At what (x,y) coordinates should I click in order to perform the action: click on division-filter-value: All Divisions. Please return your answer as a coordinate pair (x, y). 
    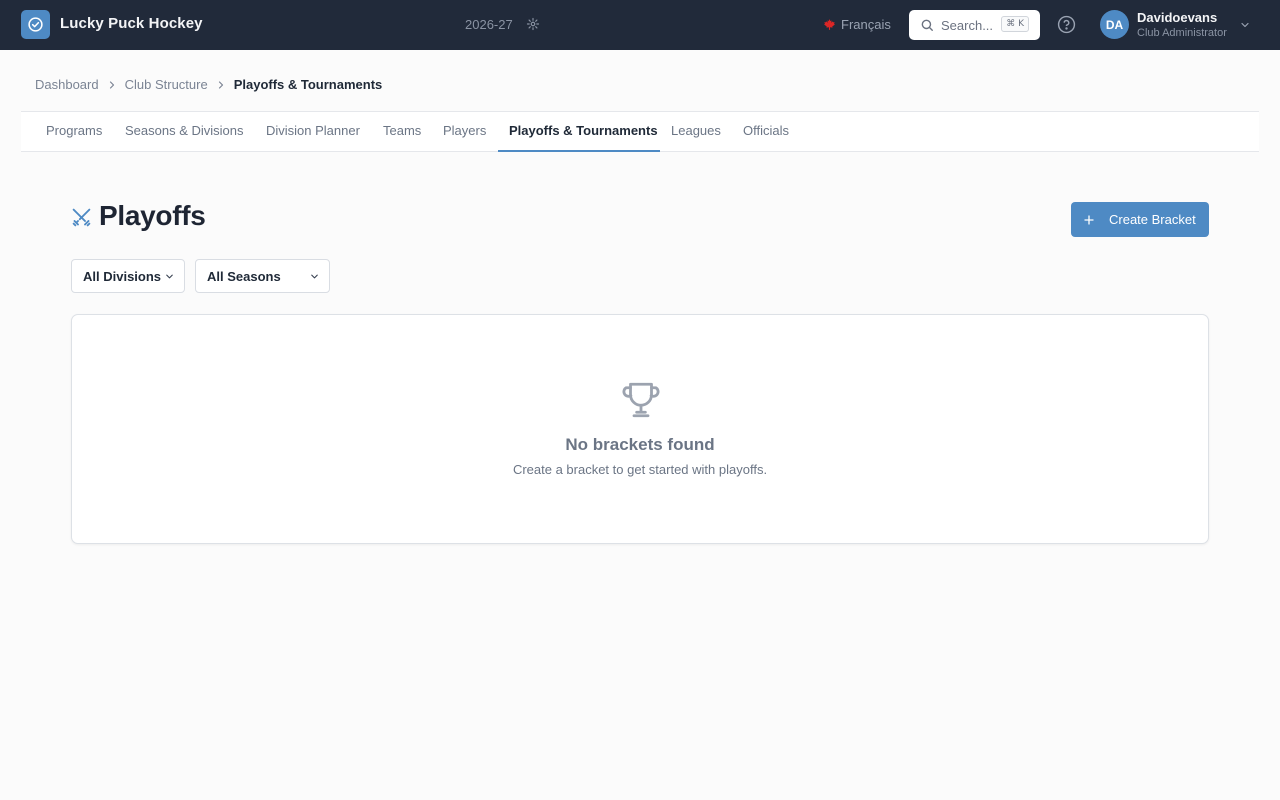
    Looking at the image, I should click on (122, 276).